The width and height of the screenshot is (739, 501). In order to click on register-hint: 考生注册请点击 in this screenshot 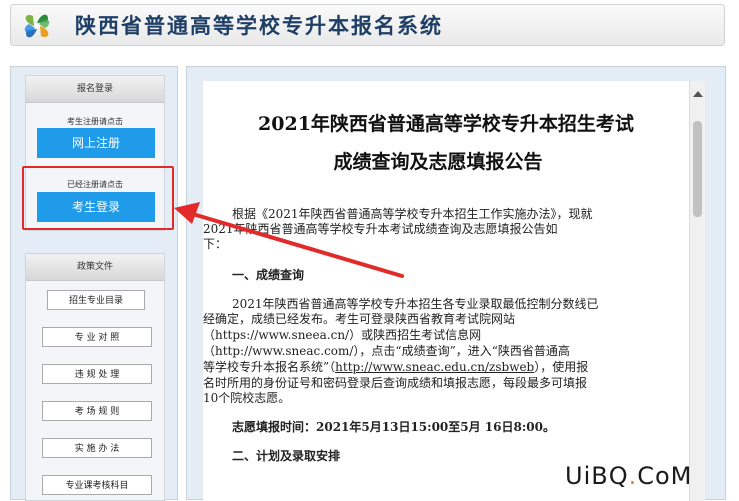, I will do `click(95, 121)`.